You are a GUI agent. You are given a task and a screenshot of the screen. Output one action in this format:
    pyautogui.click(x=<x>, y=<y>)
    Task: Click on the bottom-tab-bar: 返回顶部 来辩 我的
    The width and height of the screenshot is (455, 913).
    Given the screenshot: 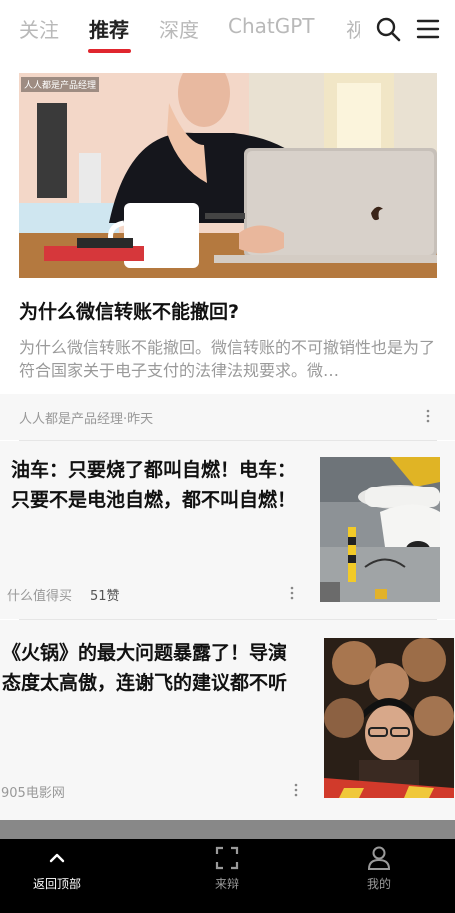 What is the action you would take?
    pyautogui.click(x=227, y=876)
    